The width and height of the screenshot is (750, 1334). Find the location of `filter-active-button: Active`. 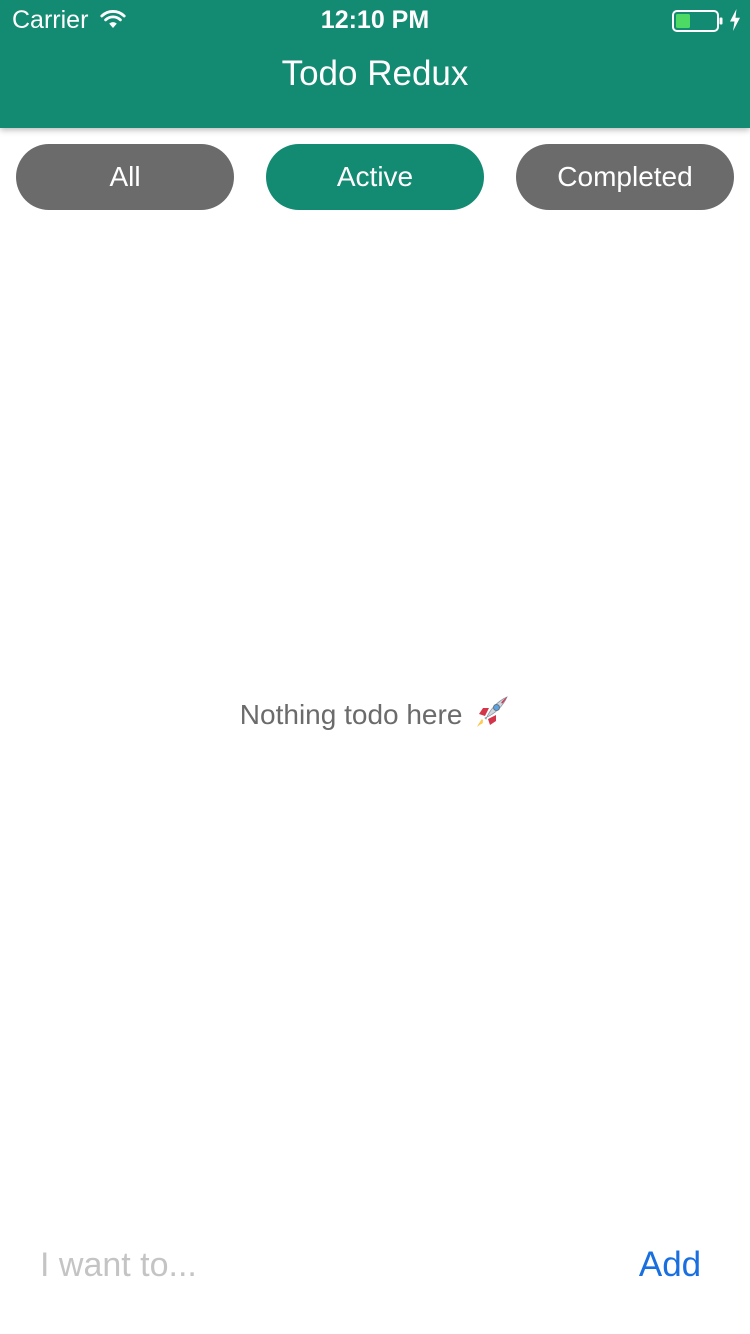

filter-active-button: Active is located at coordinates (375, 177).